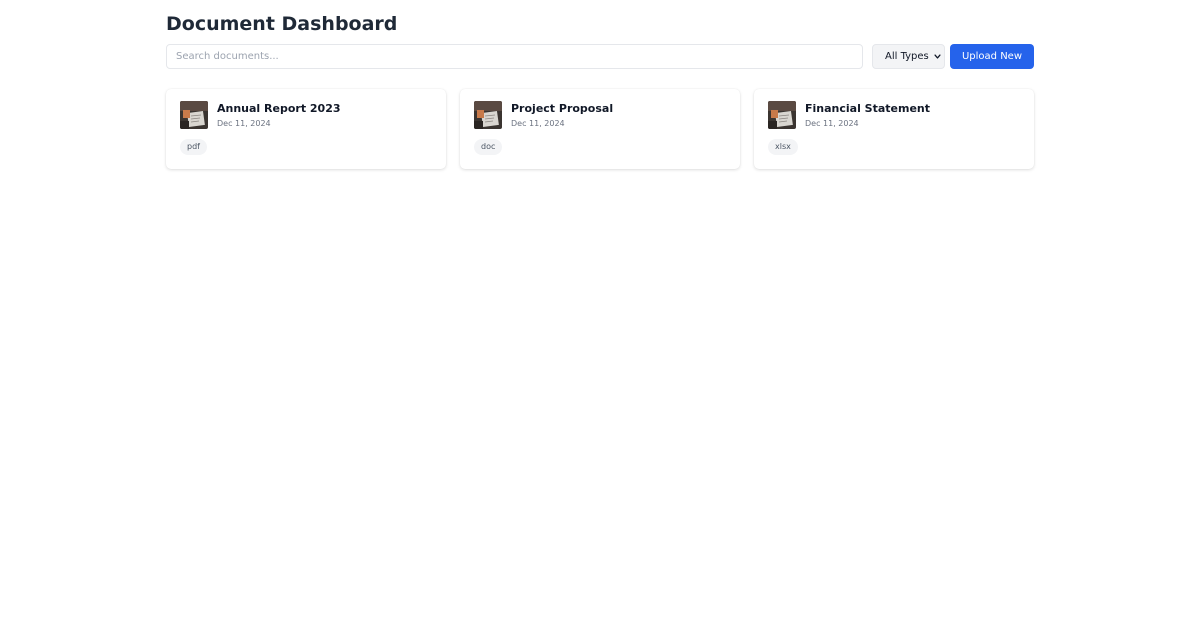 The width and height of the screenshot is (1200, 630). Describe the element at coordinates (193, 147) in the screenshot. I see `document-type-badge: pdf` at that location.